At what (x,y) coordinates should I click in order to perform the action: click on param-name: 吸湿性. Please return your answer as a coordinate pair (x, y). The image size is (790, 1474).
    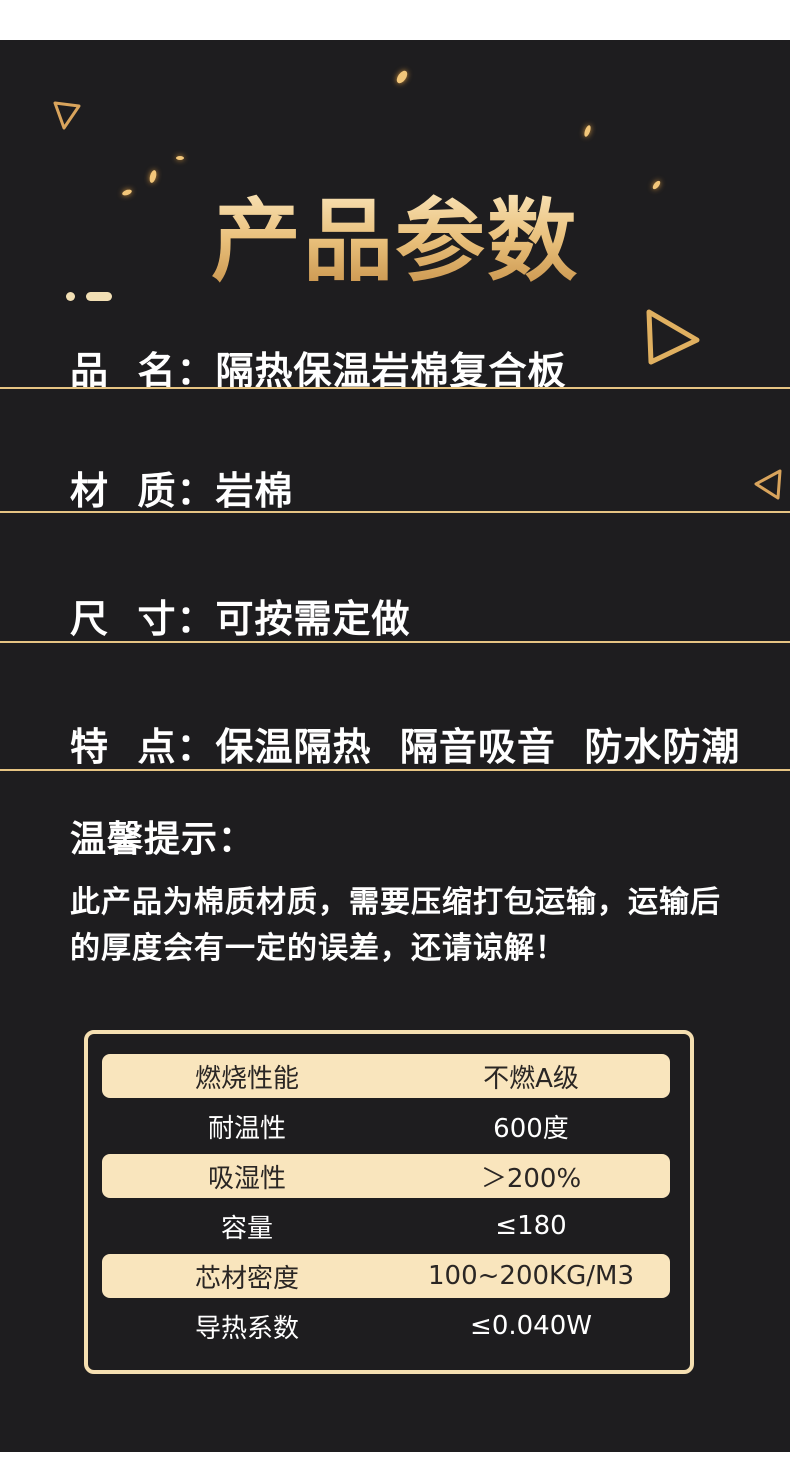
    Looking at the image, I should click on (246, 1178).